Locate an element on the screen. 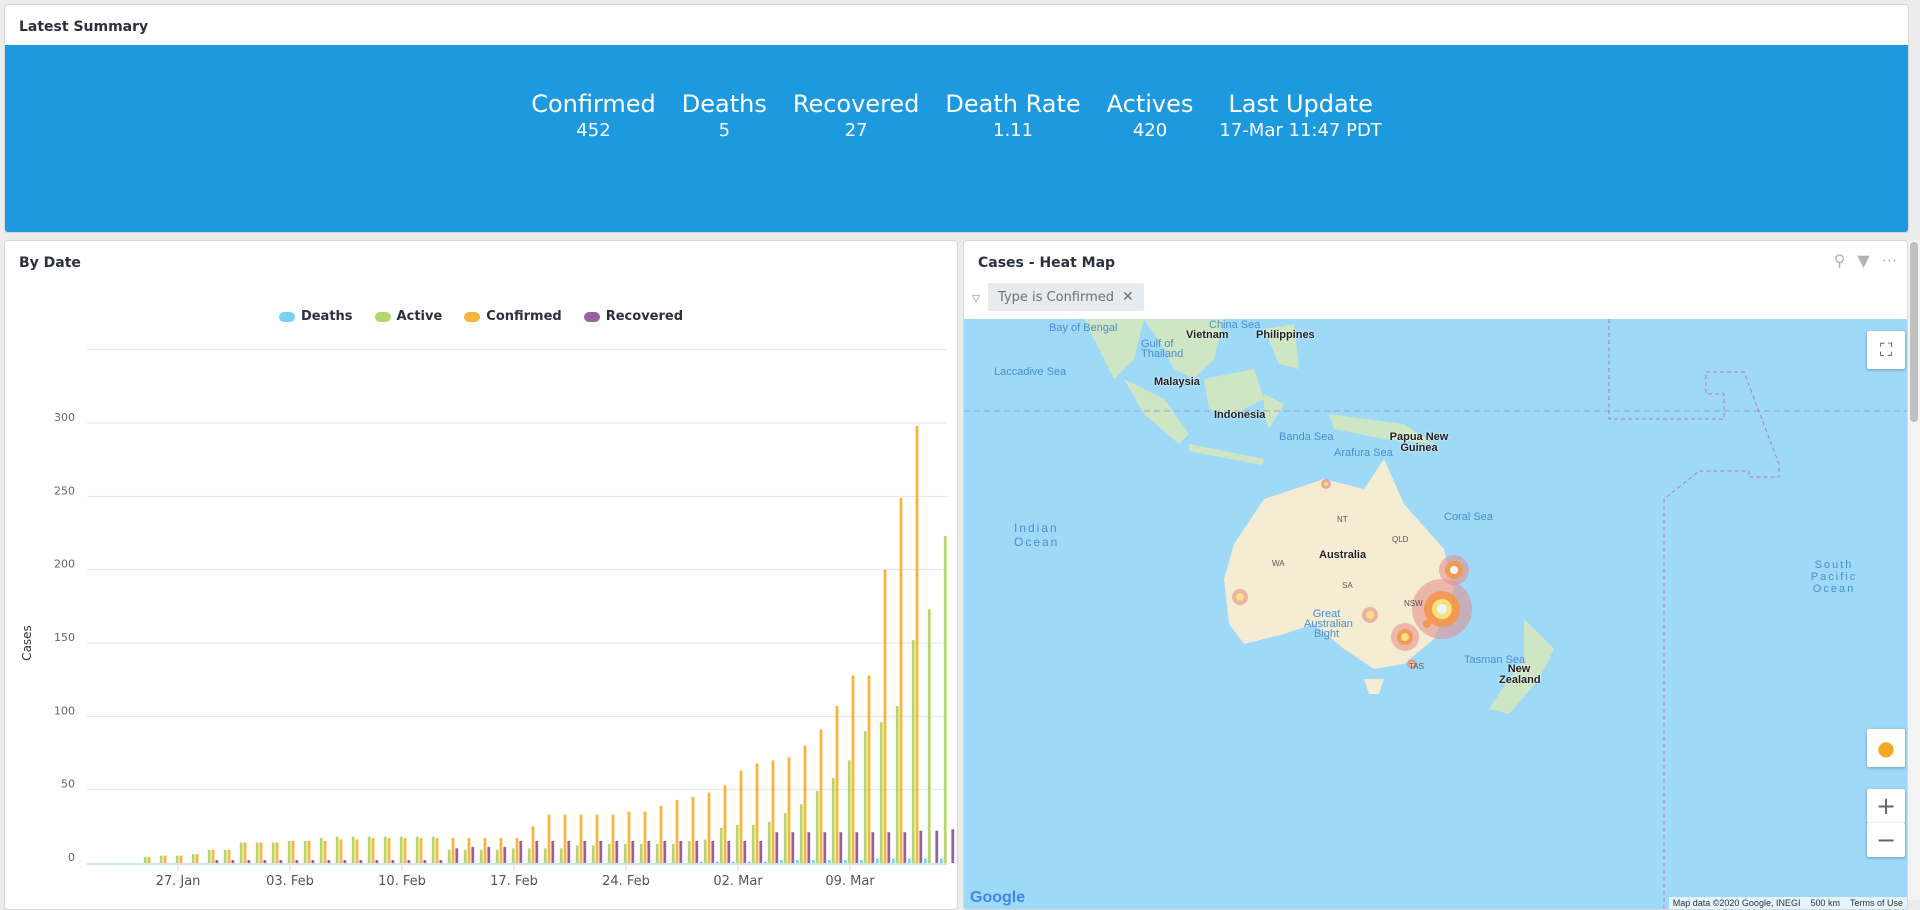  more-icon: ··· is located at coordinates (1889, 260).